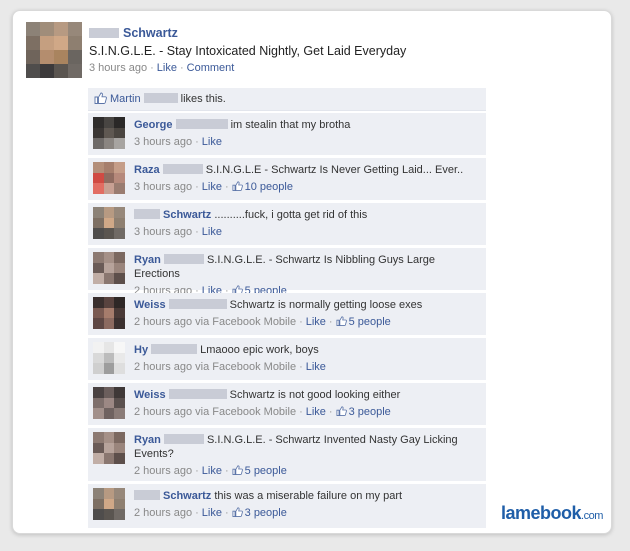 The image size is (630, 551). I want to click on post-comment-link: Comment, so click(211, 68).